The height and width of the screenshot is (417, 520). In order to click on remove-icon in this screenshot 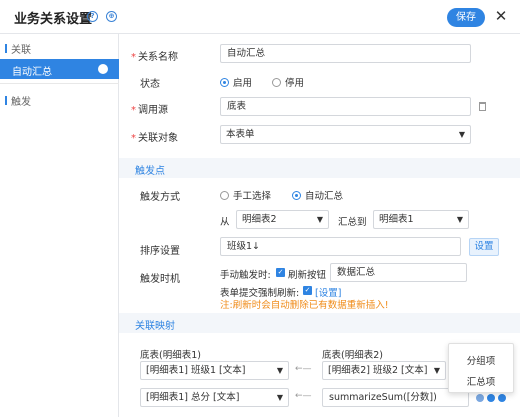, I will do `click(502, 398)`.